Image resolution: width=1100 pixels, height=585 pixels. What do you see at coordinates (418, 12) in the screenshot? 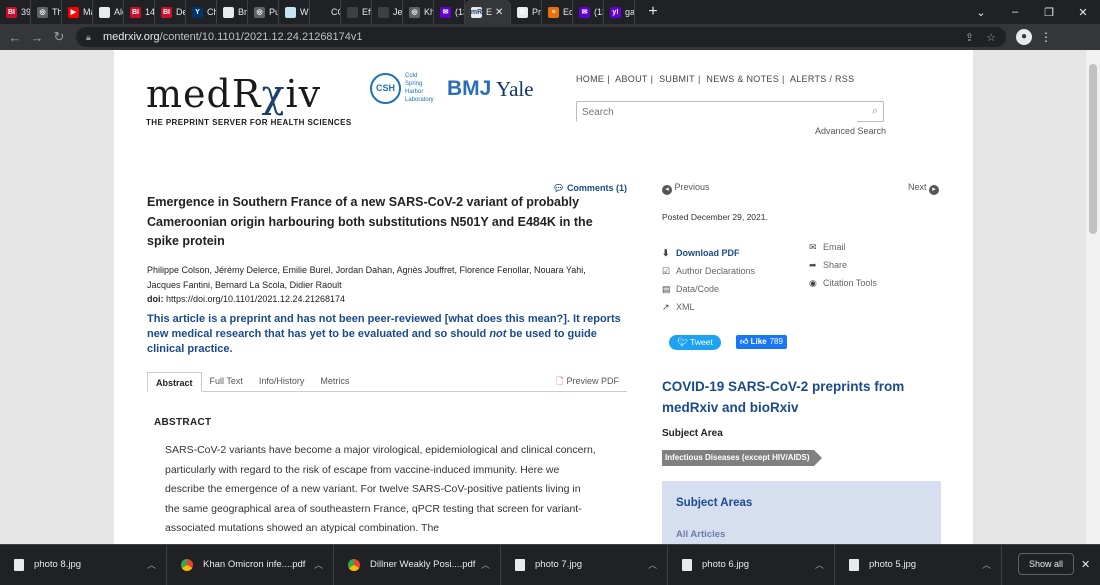
I see `tab-13: ◎ Khar` at bounding box center [418, 12].